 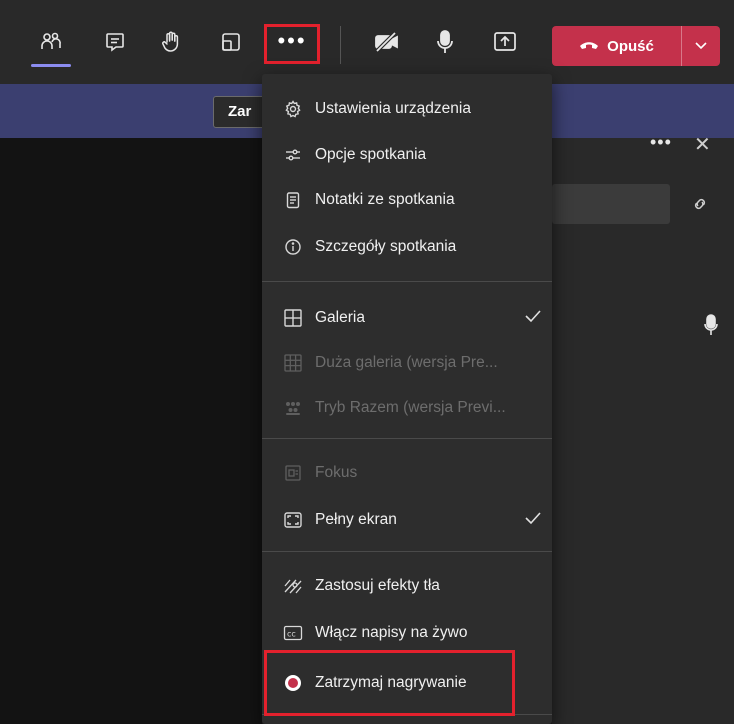 What do you see at coordinates (393, 108) in the screenshot?
I see `menu-item-label: Ustawienia urządzenia` at bounding box center [393, 108].